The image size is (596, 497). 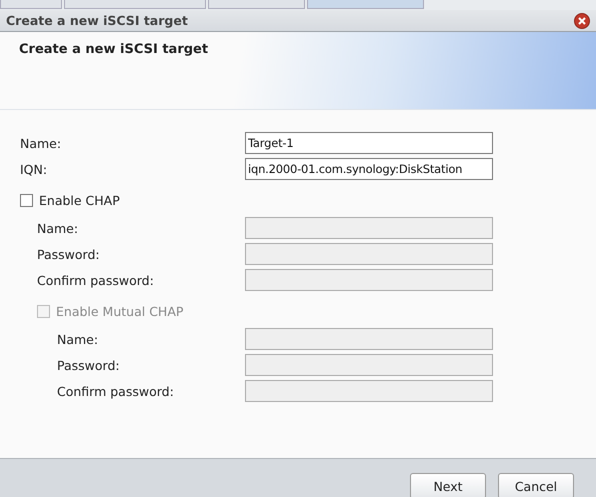 I want to click on window-title: Create a new iSCSI target, so click(x=97, y=20).